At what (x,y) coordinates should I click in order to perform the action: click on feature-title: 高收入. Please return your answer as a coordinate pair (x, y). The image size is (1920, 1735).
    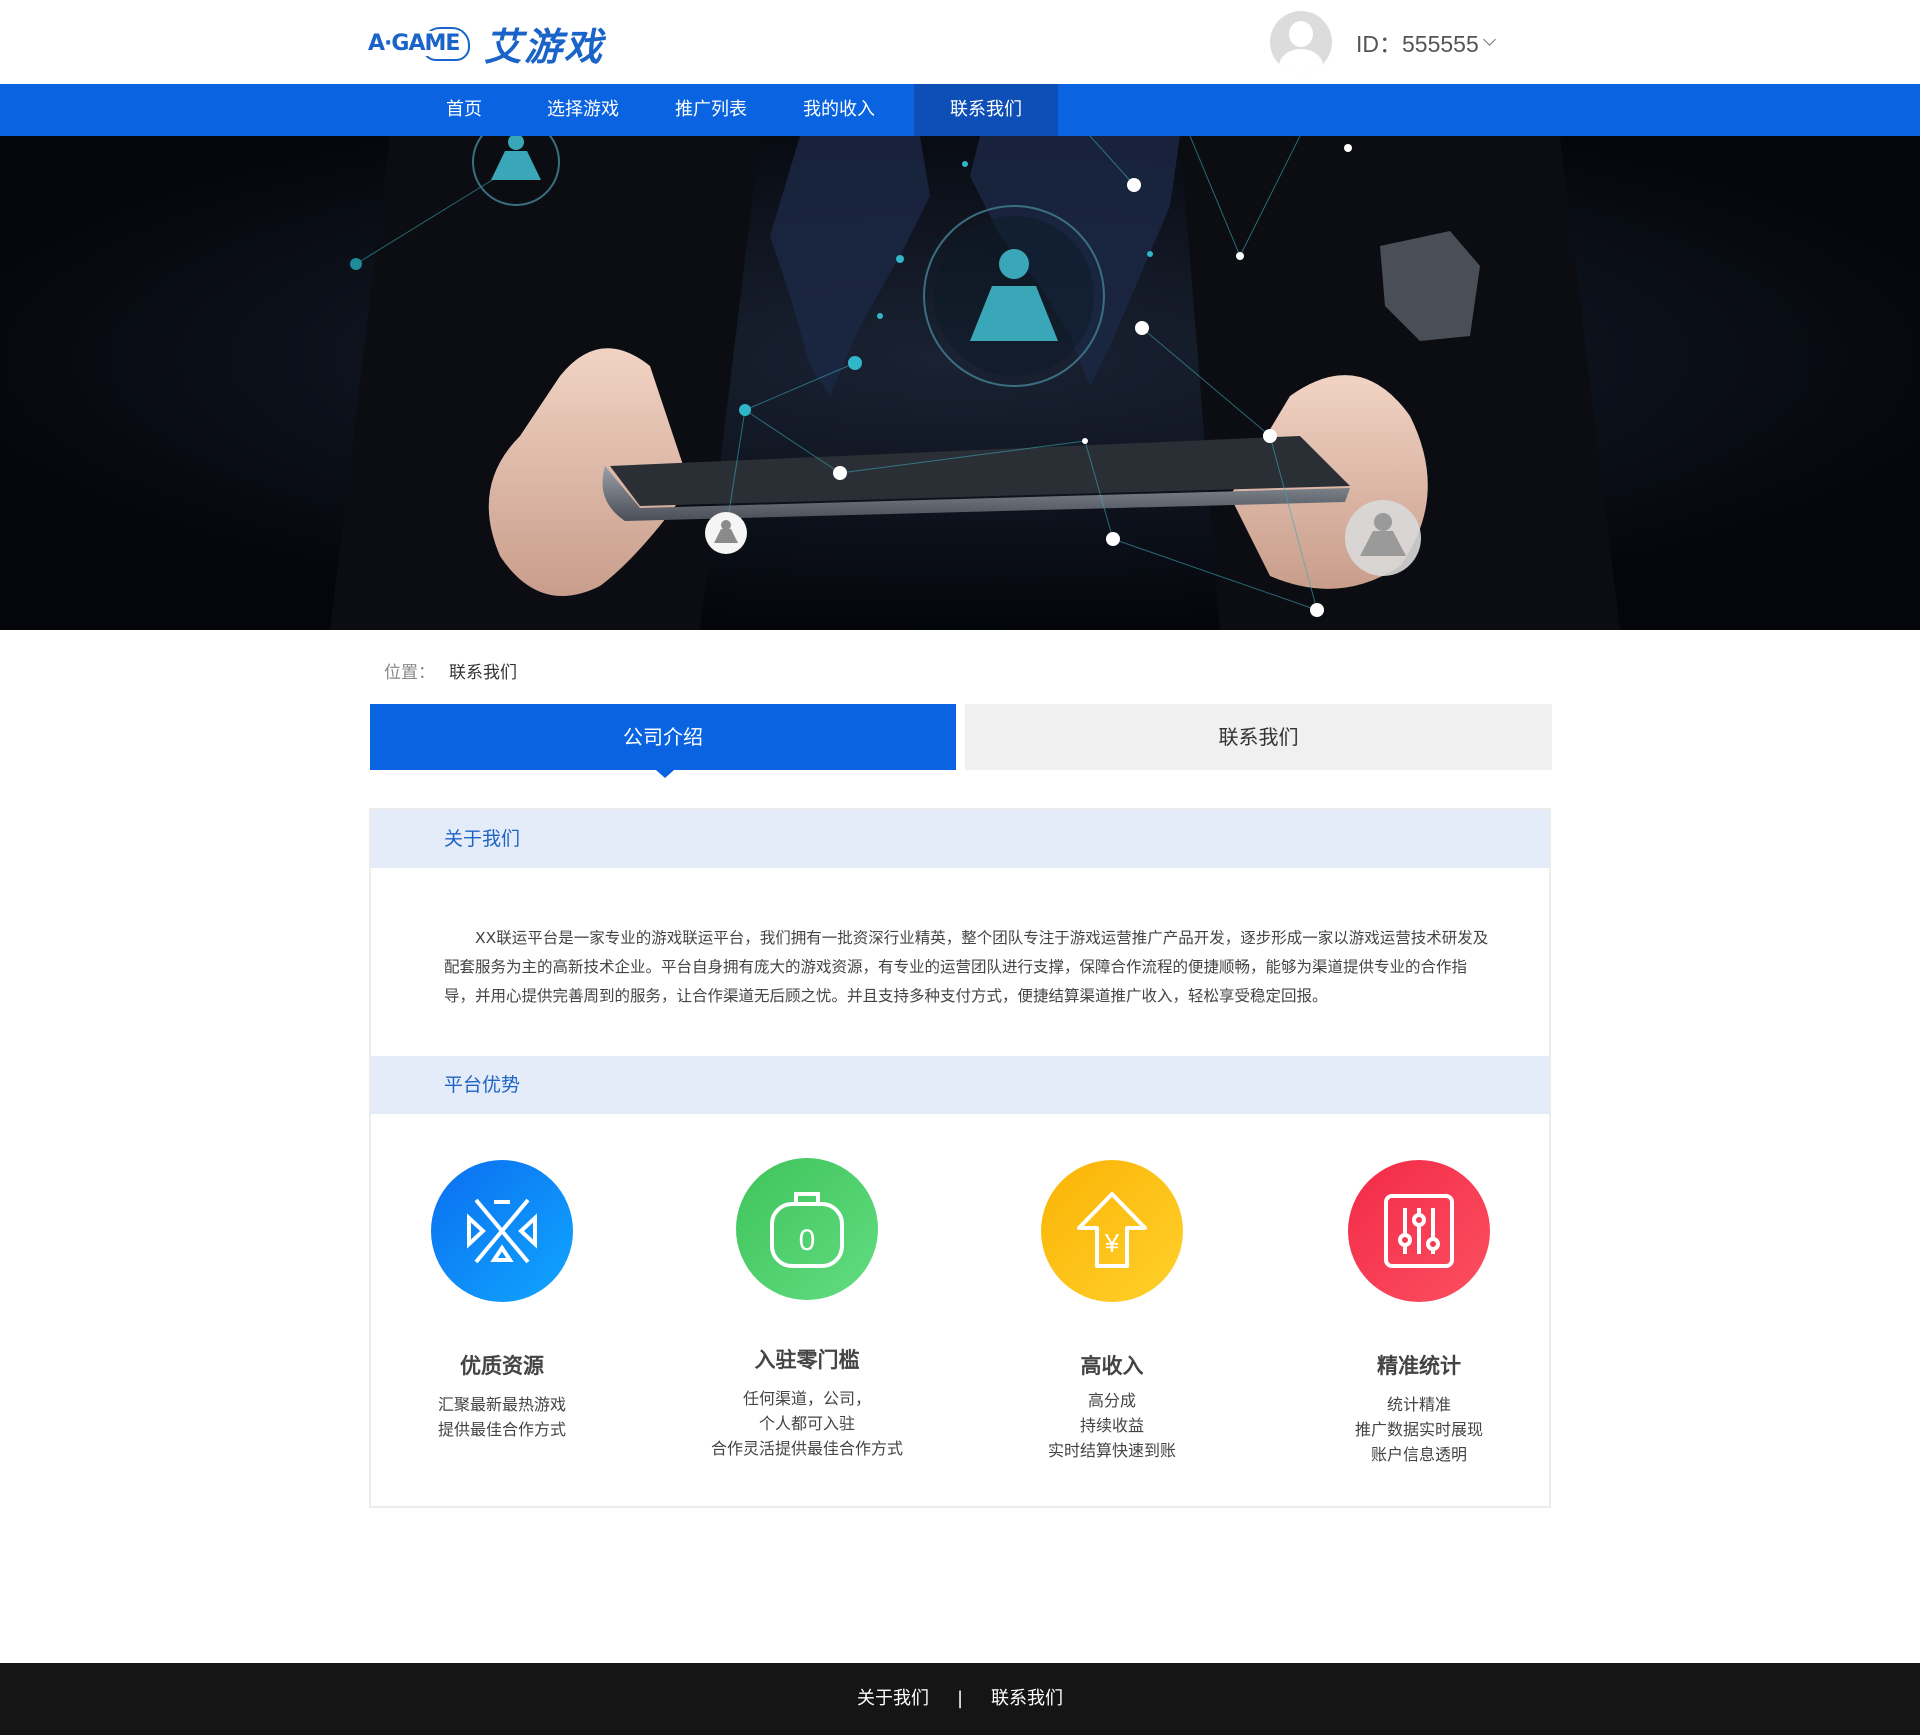
    Looking at the image, I should click on (1112, 1366).